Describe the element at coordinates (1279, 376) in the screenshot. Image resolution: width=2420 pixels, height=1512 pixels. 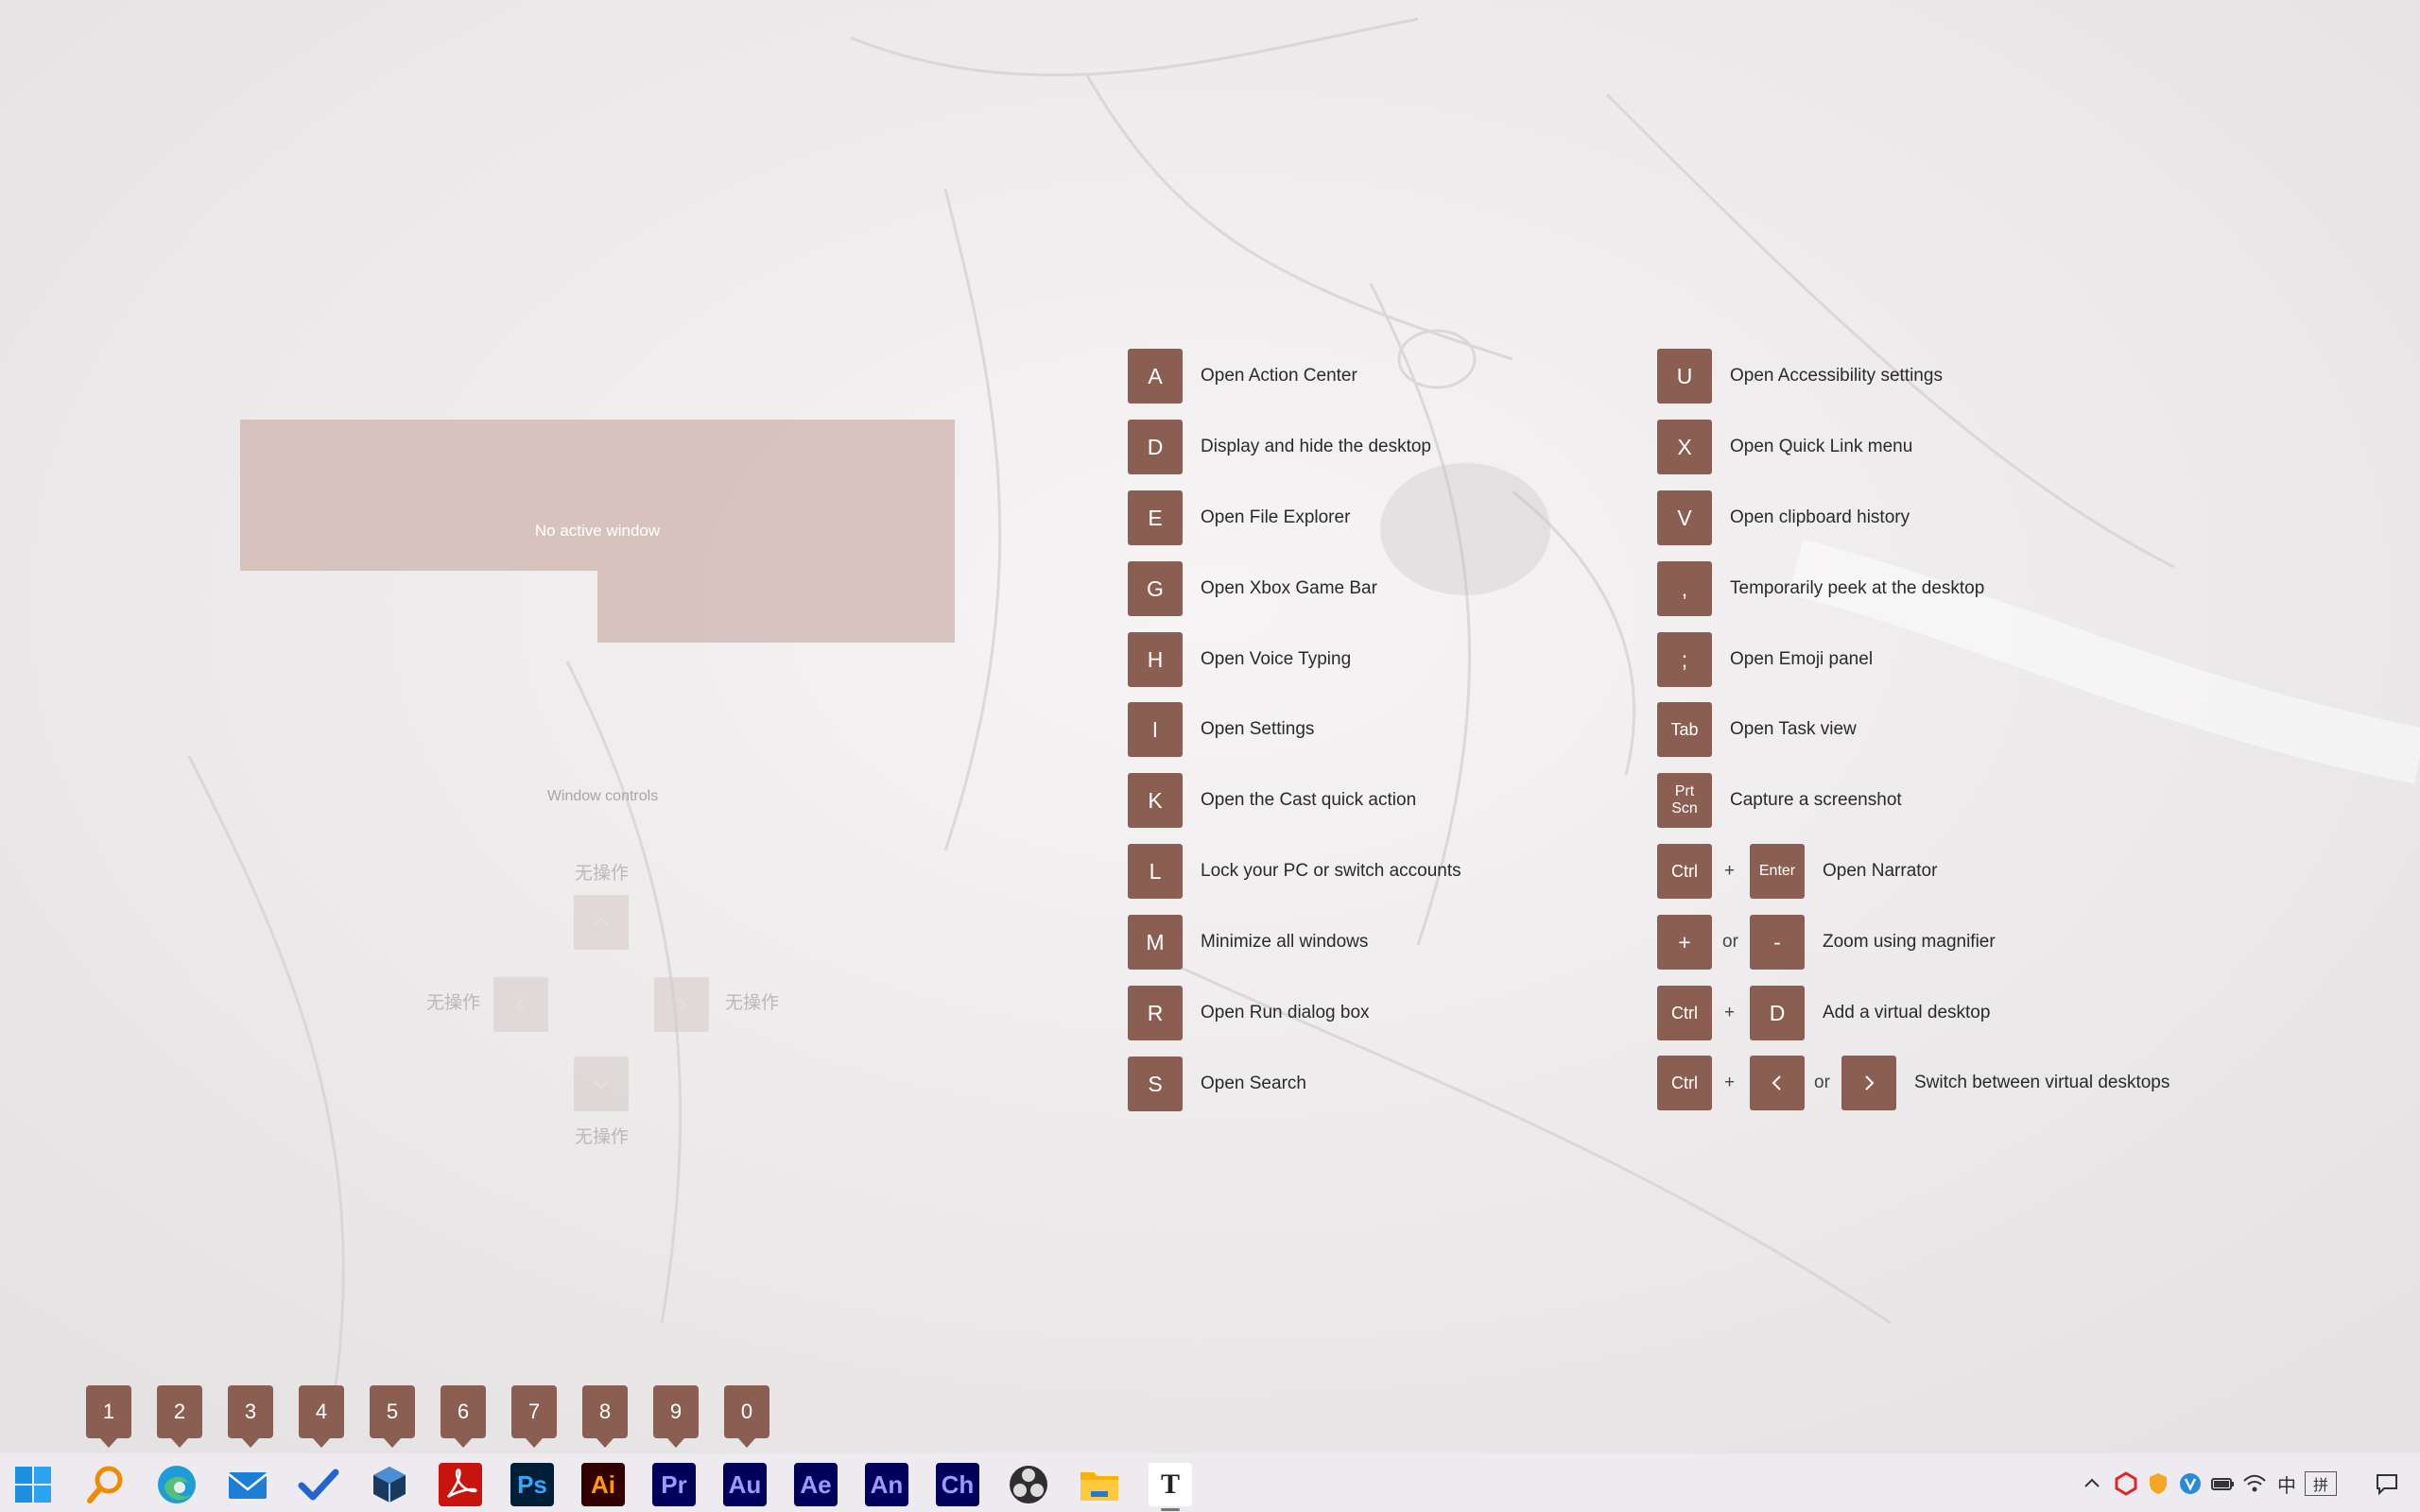
I see `shortcut-desc: Open Action Center` at that location.